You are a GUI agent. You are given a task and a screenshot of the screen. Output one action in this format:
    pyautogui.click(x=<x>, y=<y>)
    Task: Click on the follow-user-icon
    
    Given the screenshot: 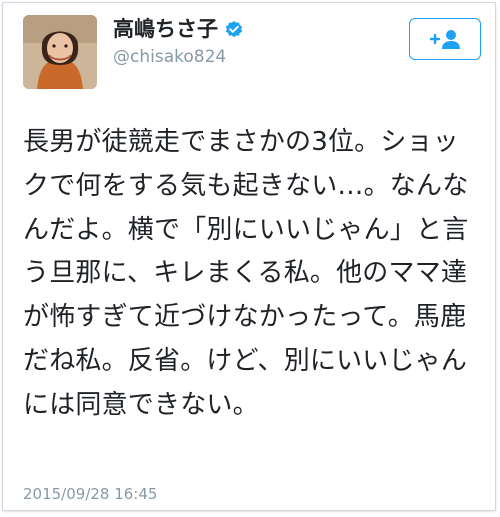 What is the action you would take?
    pyautogui.click(x=444, y=39)
    